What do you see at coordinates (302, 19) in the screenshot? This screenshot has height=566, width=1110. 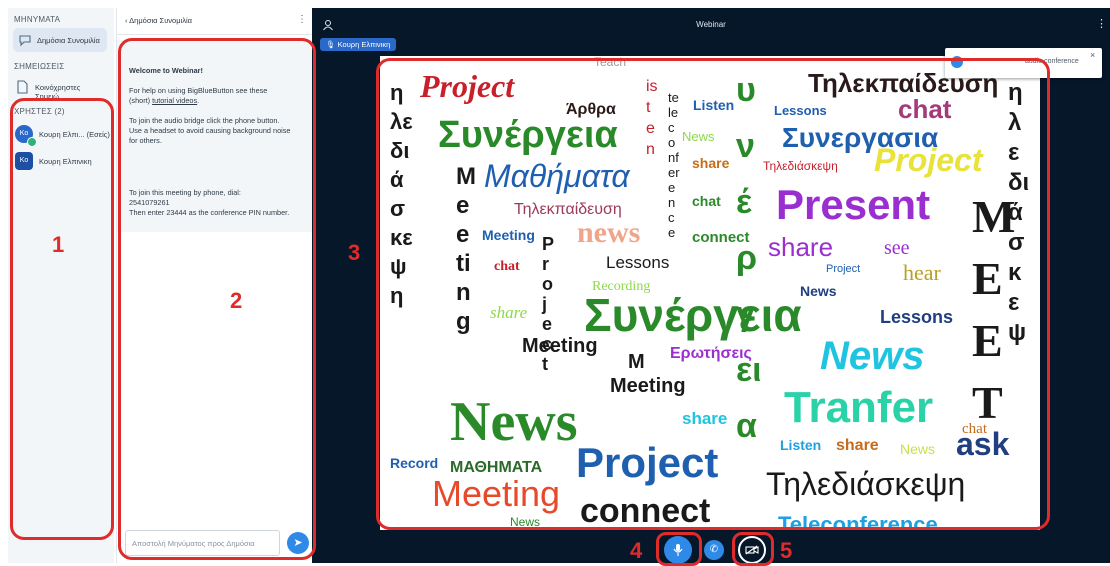 I see `chat-options-icon: ⋮` at bounding box center [302, 19].